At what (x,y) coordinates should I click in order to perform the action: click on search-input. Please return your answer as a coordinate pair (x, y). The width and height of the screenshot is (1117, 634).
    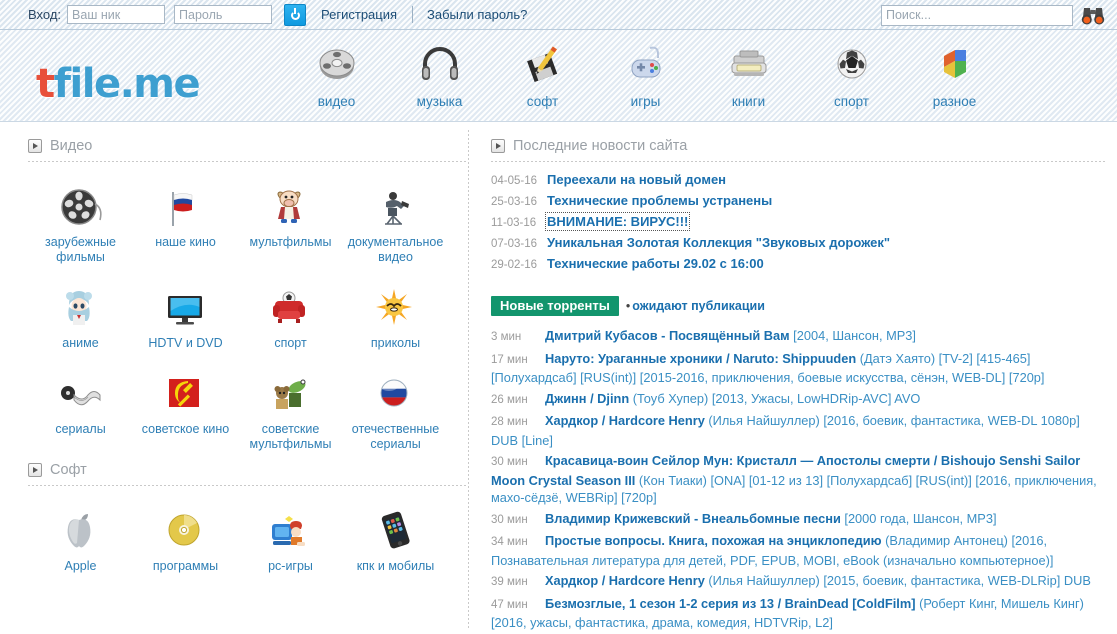
    Looking at the image, I should click on (977, 15).